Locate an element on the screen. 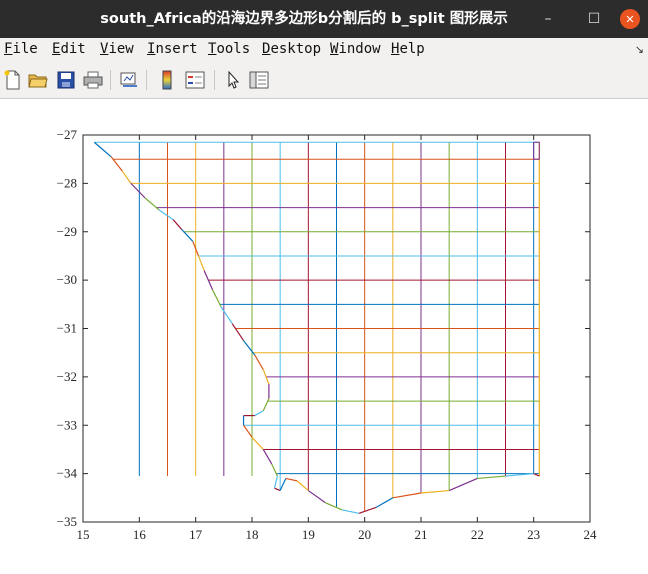  menu-file: File is located at coordinates (21, 49).